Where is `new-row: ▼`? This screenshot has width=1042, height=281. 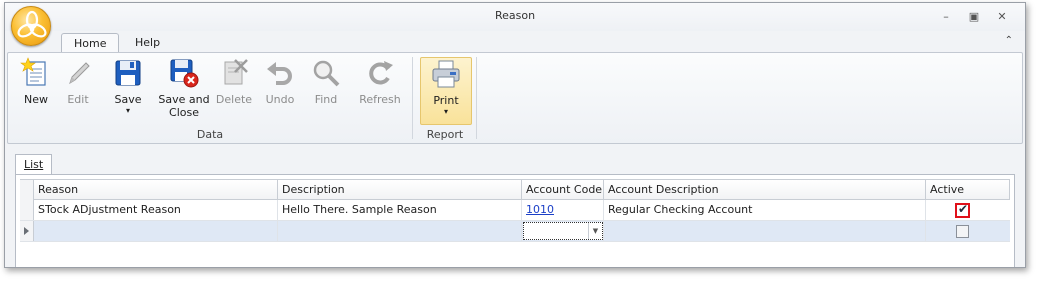
new-row: ▼ is located at coordinates (515, 231).